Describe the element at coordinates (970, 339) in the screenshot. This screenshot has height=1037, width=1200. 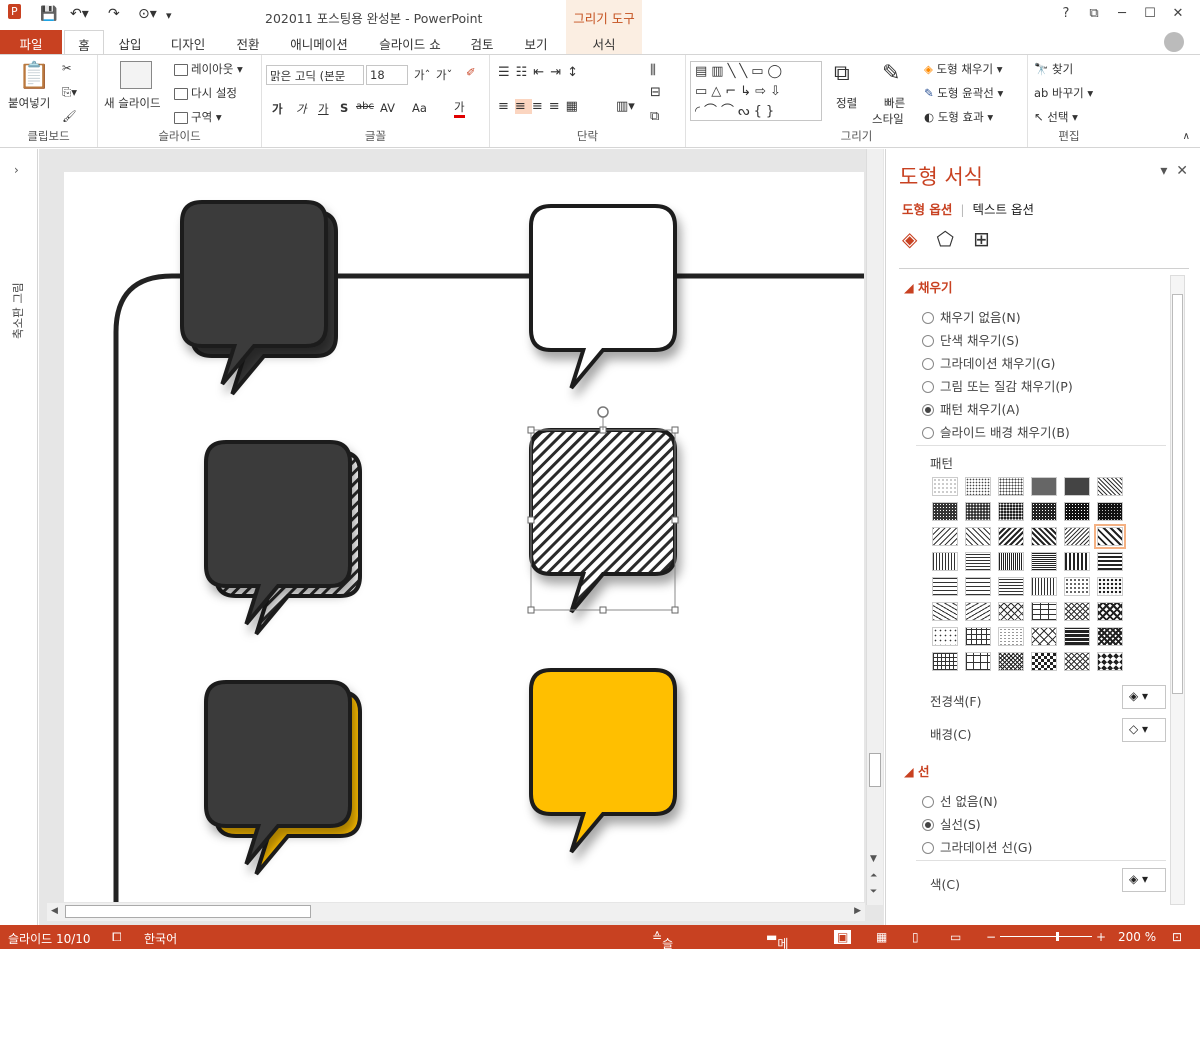
I see `fill-option: 단색 채우기(S)` at that location.